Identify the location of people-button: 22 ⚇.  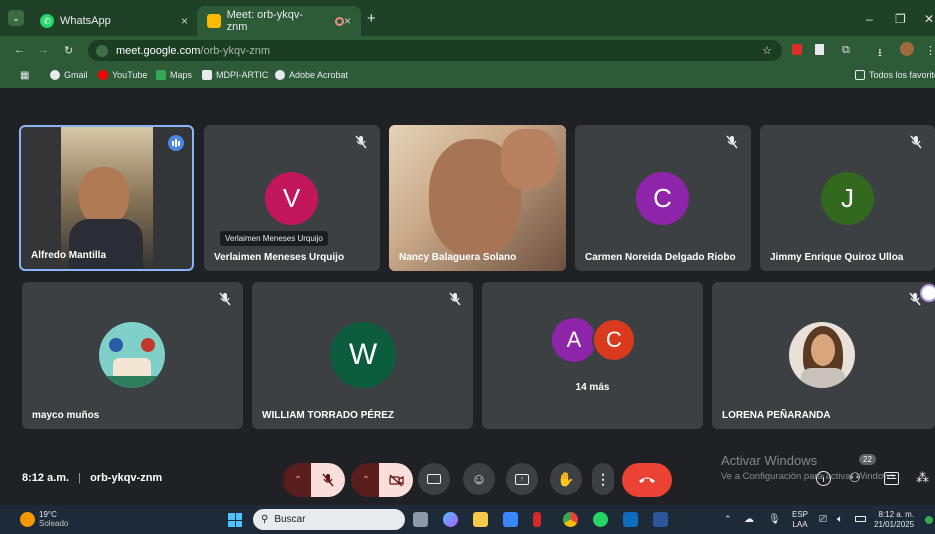
(861, 470).